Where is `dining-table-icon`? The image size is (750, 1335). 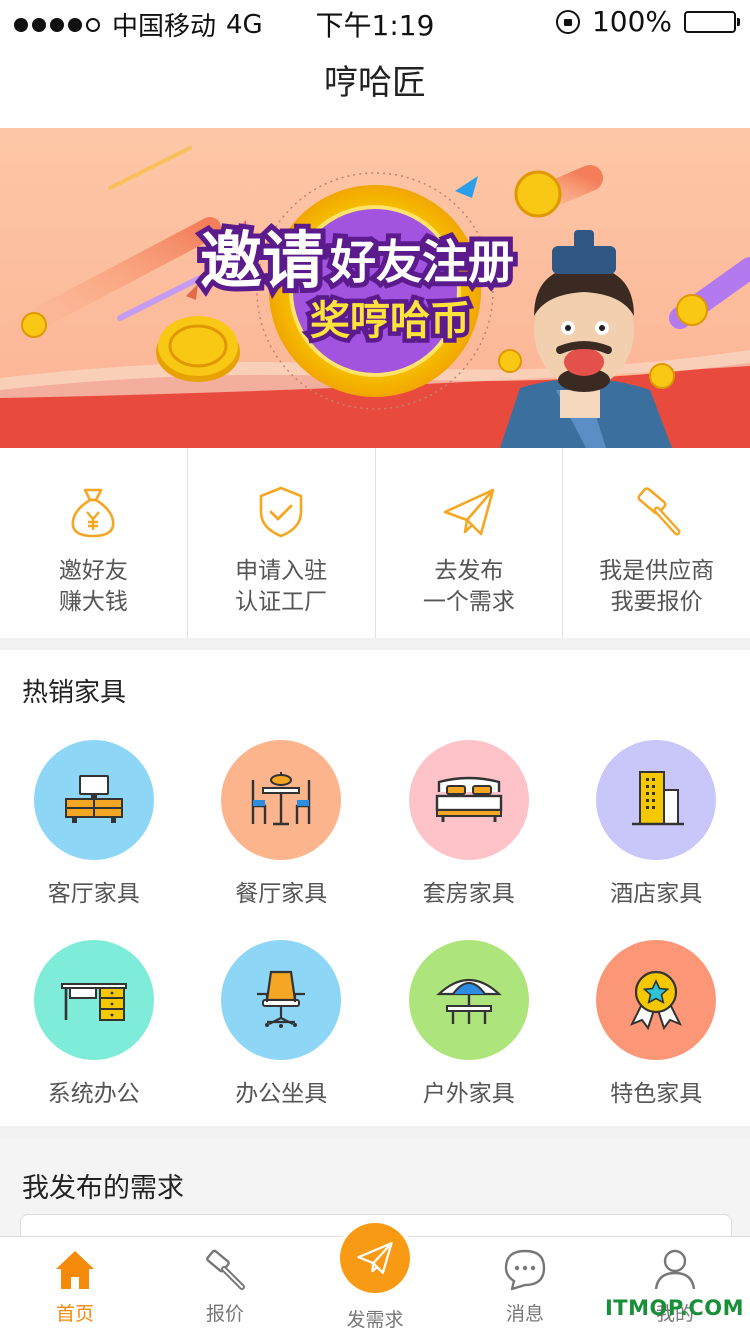
dining-table-icon is located at coordinates (281, 800).